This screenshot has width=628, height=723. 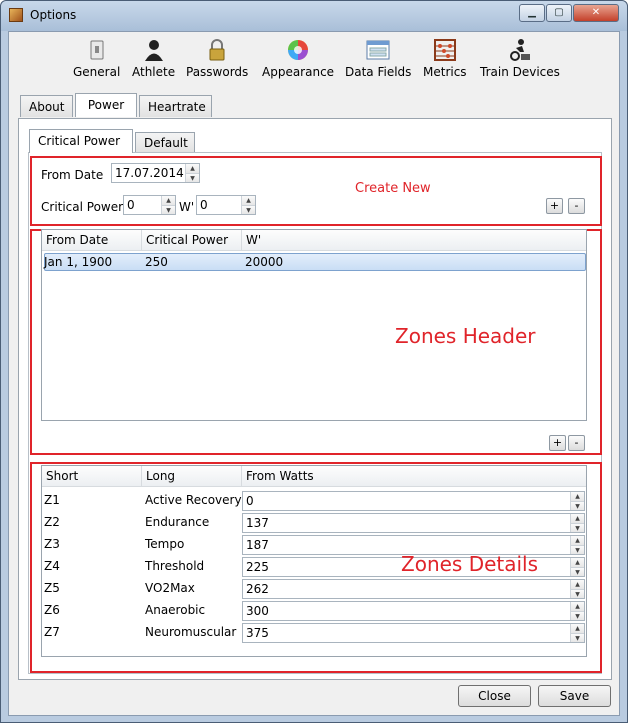 I want to click on wprime-label: W', so click(x=187, y=207).